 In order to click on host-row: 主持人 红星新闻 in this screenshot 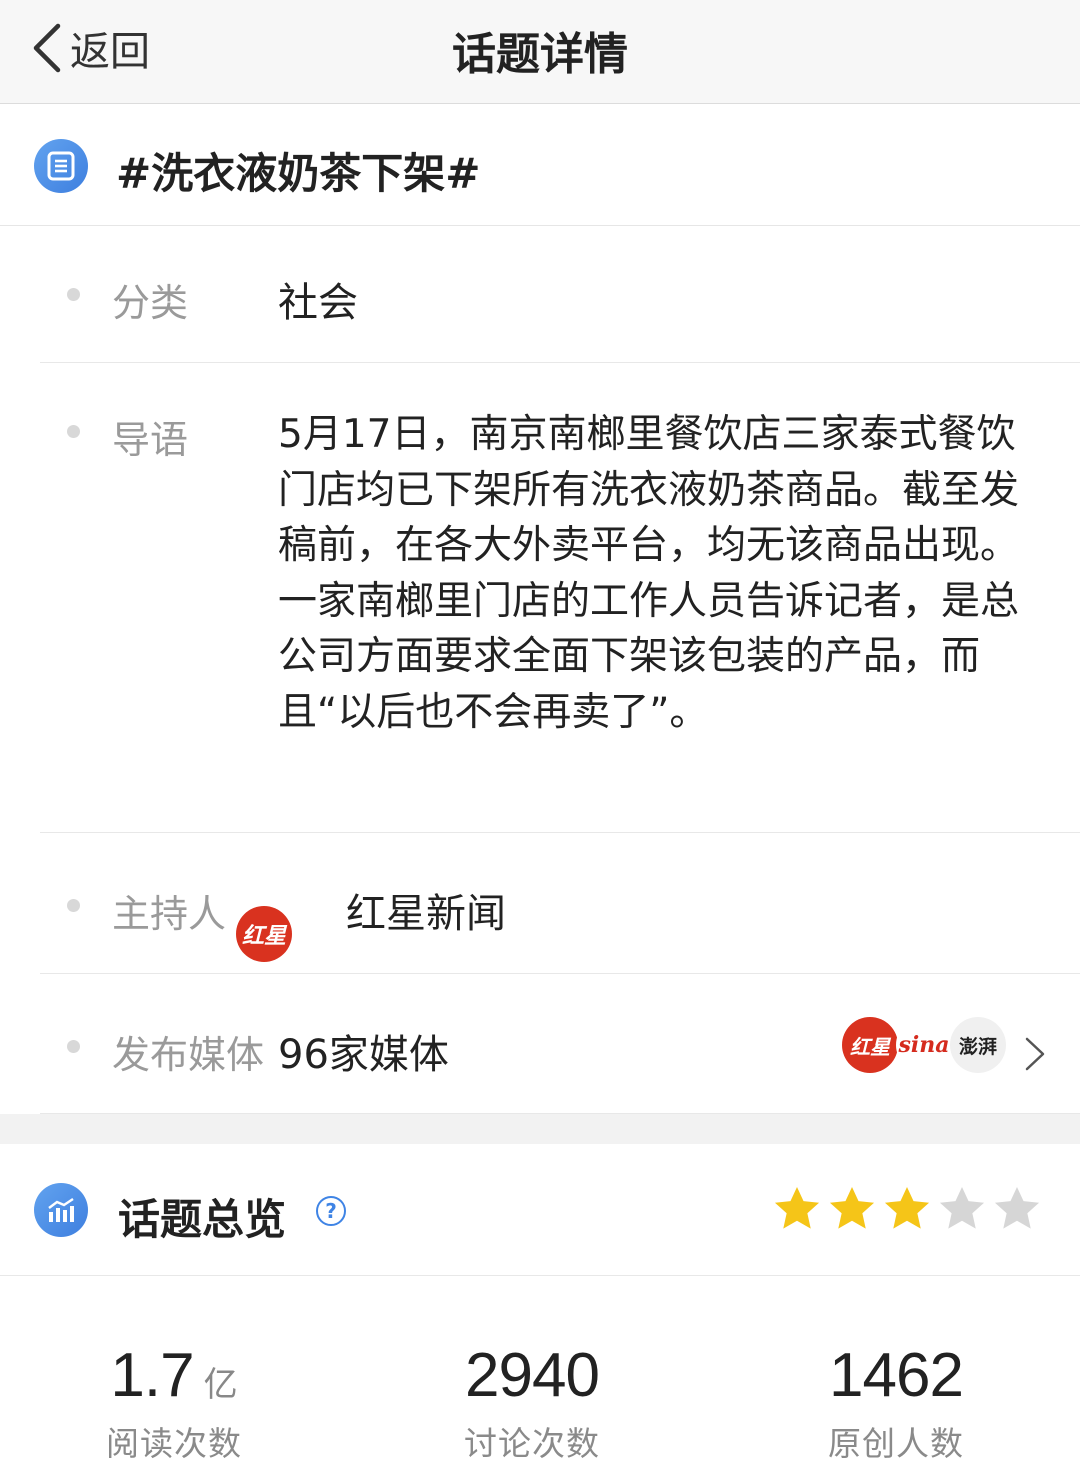, I will do `click(560, 903)`.